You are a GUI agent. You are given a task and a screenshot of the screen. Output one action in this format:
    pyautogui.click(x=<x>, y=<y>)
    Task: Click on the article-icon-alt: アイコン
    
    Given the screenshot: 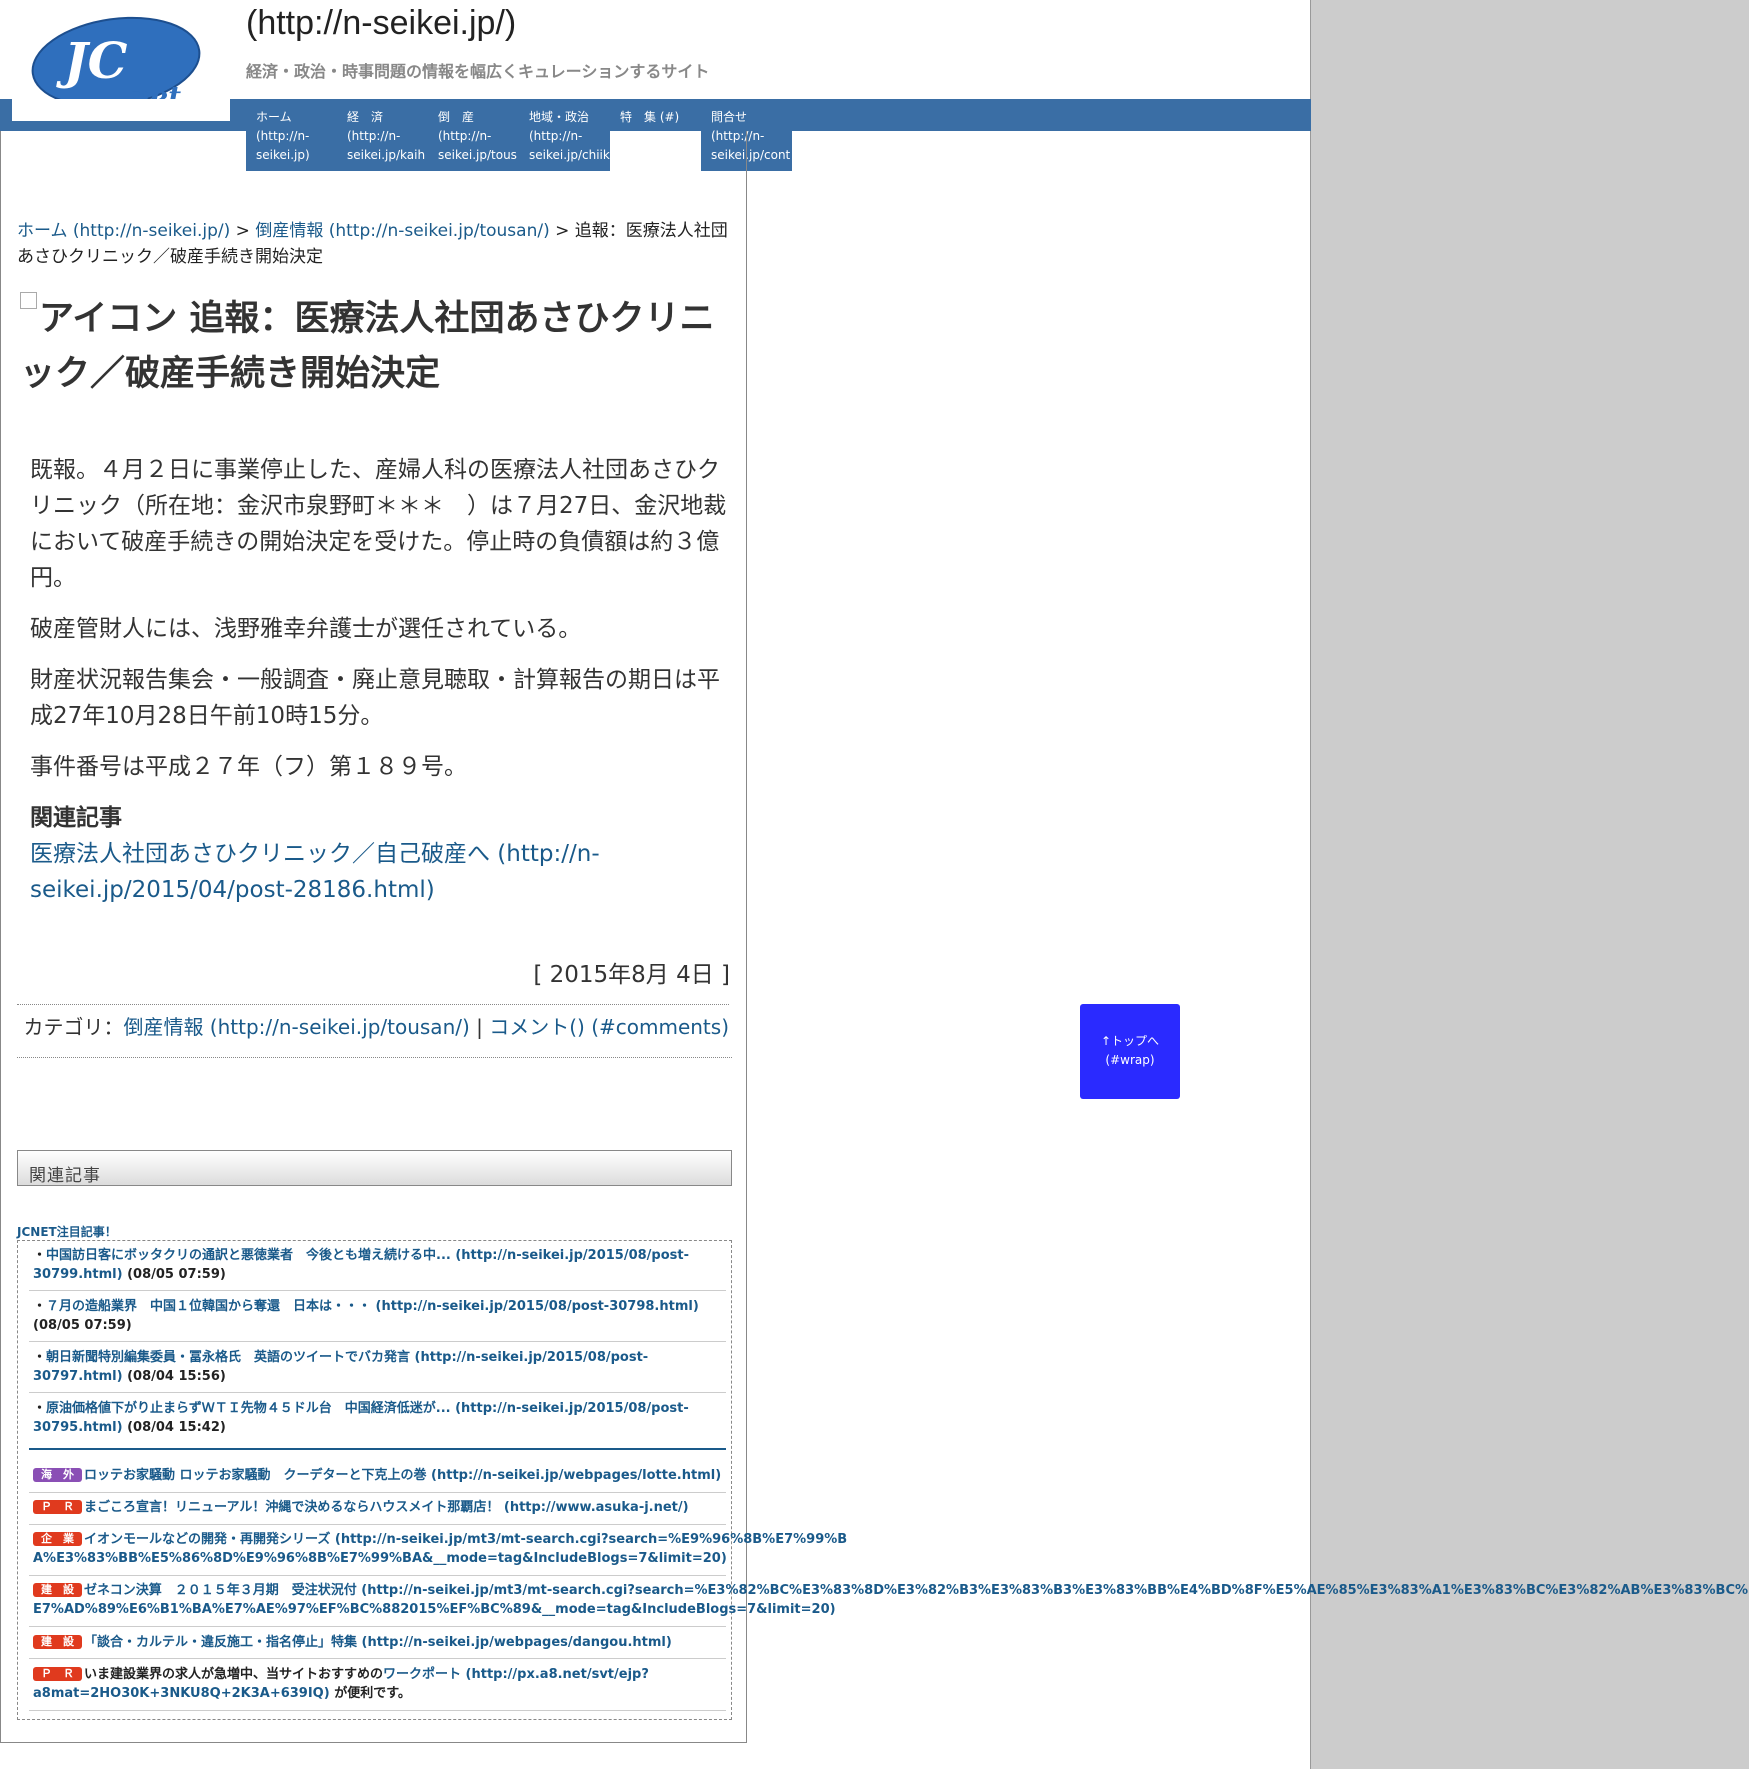 What is the action you would take?
    pyautogui.click(x=108, y=319)
    